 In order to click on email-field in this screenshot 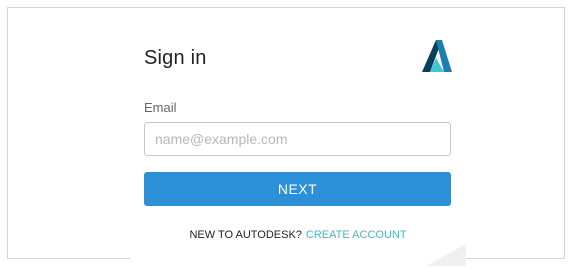, I will do `click(297, 139)`.